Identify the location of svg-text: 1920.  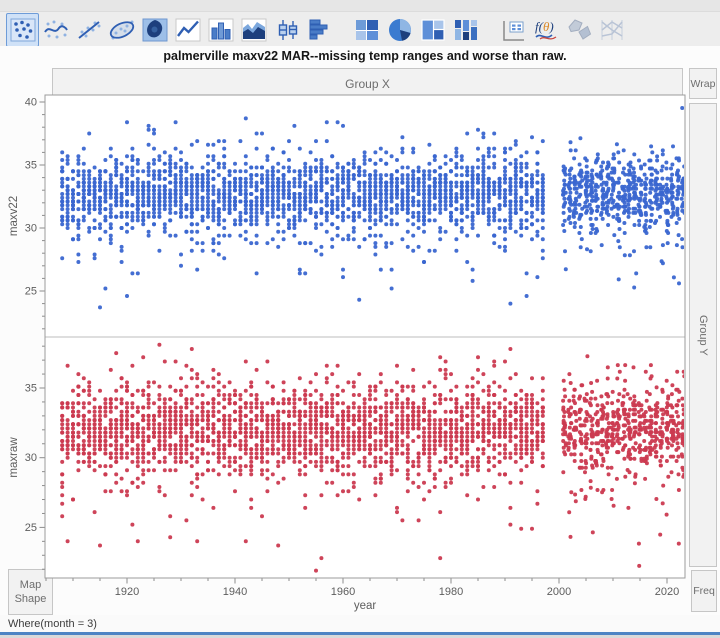
(127, 592).